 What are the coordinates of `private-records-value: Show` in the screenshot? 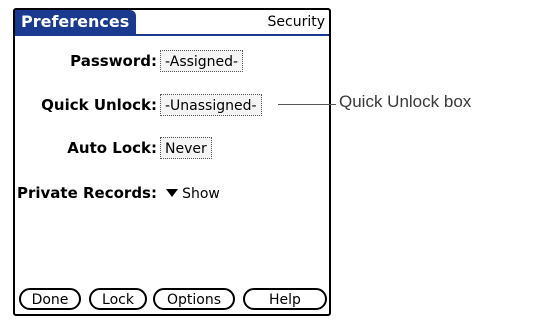 It's located at (201, 194).